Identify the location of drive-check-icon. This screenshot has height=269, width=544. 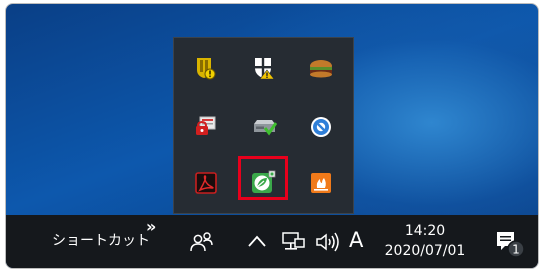
(264, 127).